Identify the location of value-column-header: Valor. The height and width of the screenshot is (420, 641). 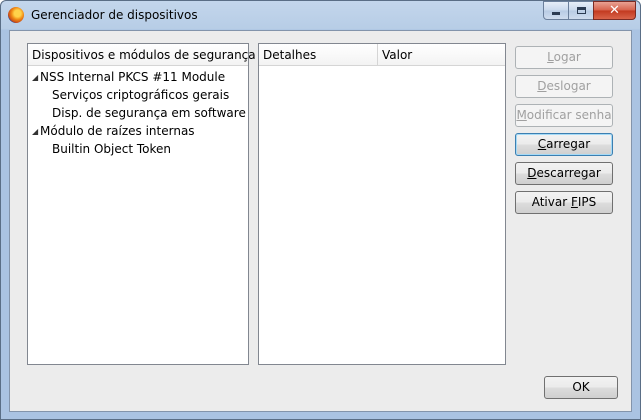
(441, 55).